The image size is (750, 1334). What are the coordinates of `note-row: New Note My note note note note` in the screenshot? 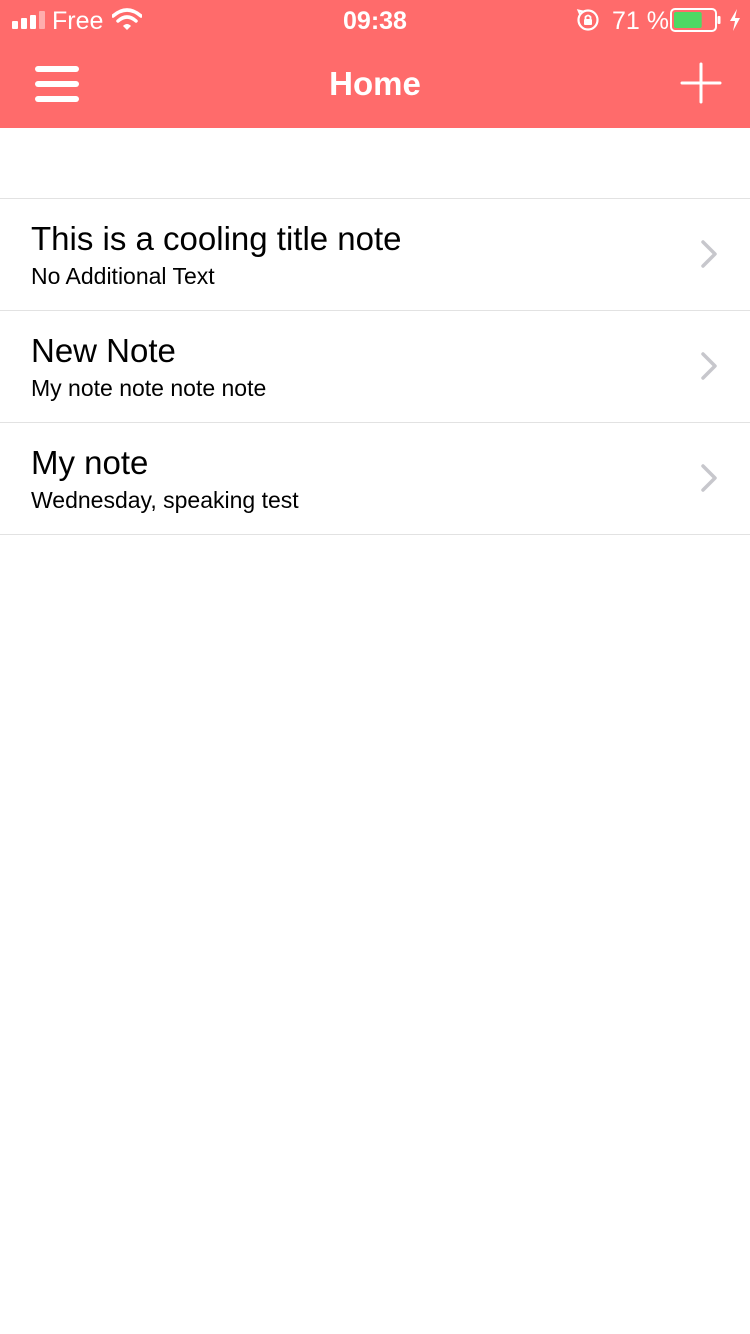 It's located at (375, 367).